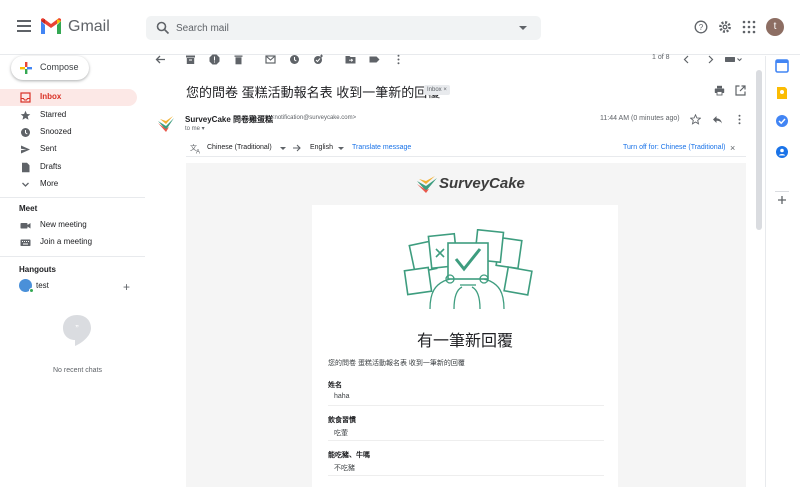 This screenshot has width=800, height=487. What do you see at coordinates (396, 363) in the screenshot?
I see `response-subtitle: 您的問卷 蛋糕活動報名表 收到一筆新的回覆` at bounding box center [396, 363].